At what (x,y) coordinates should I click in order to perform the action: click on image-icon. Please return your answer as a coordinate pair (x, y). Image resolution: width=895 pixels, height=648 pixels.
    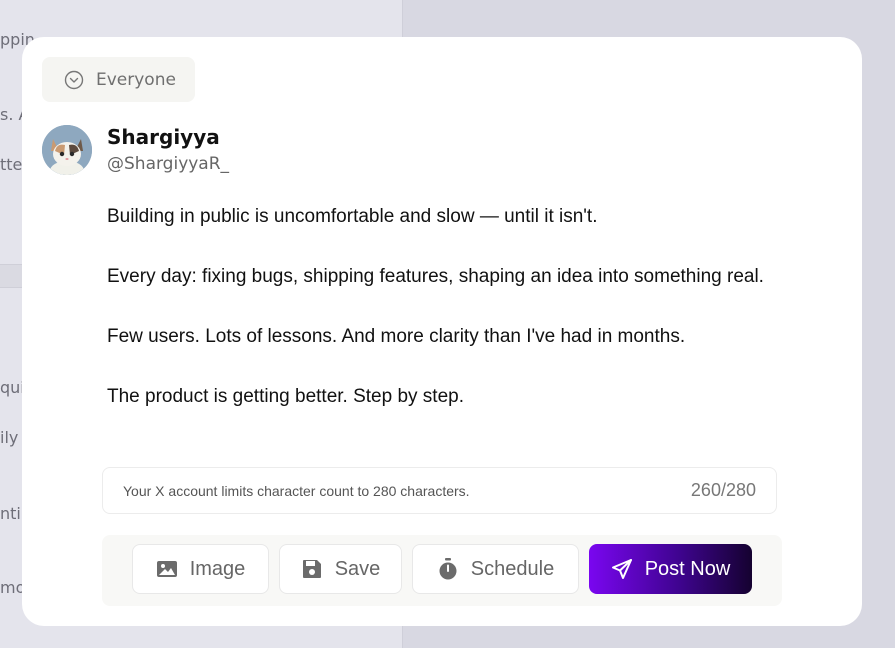
    Looking at the image, I should click on (167, 569).